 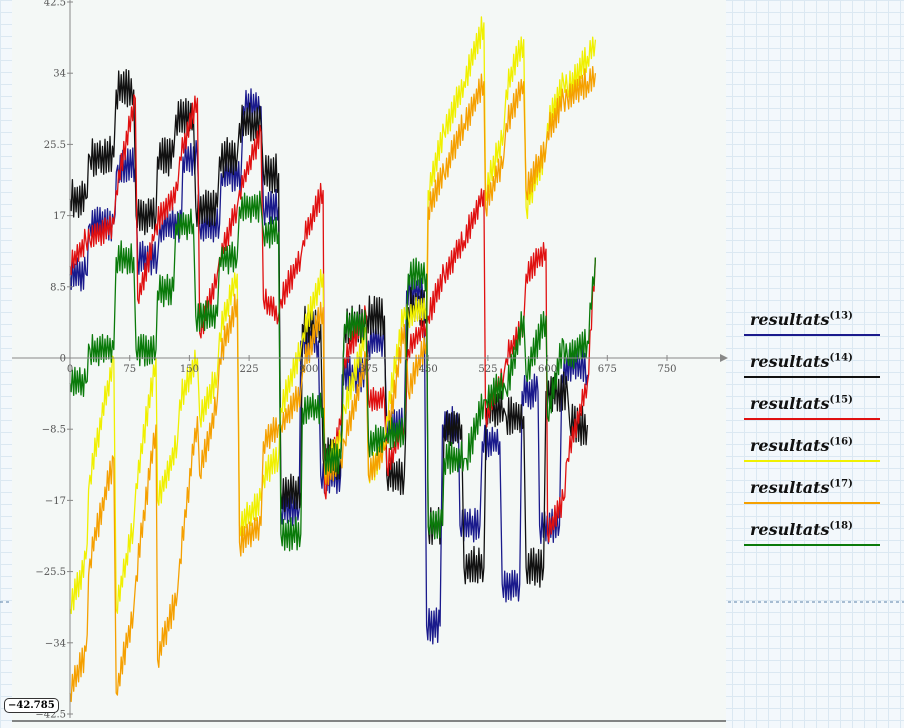 I want to click on legend-item: resultats(18), so click(x=812, y=539).